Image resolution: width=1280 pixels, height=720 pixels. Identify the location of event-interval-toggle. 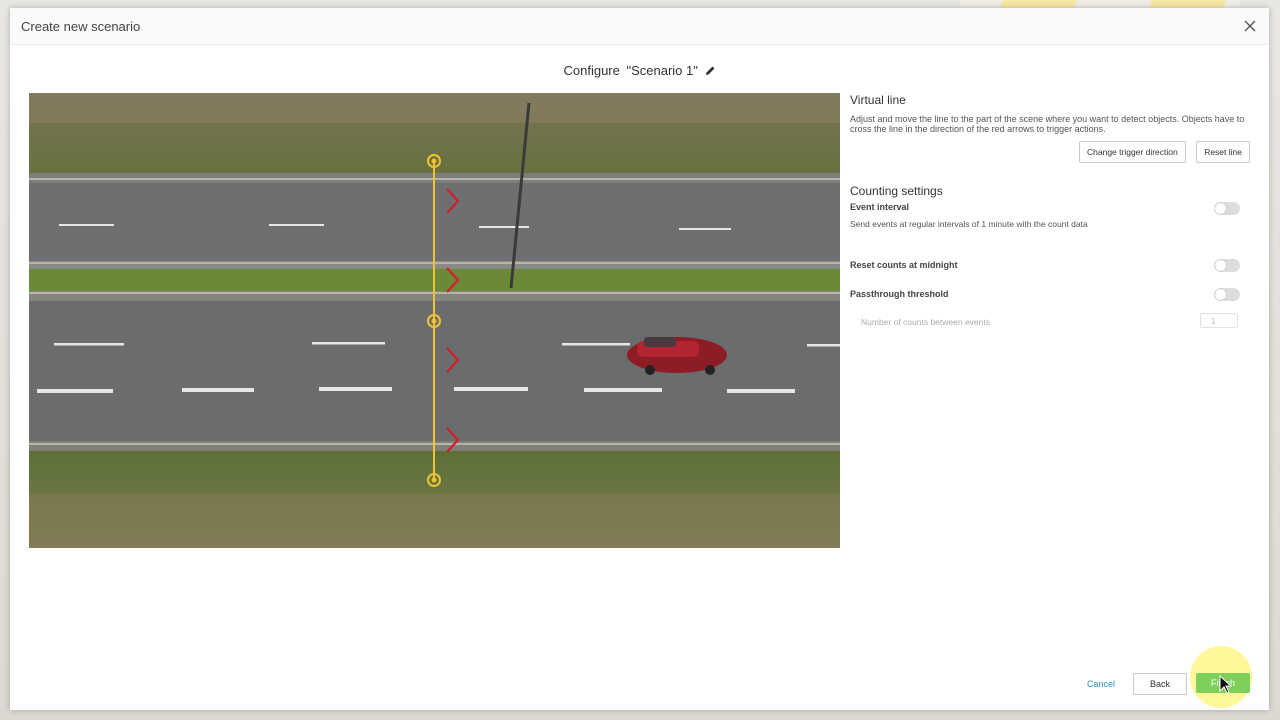
(1227, 208).